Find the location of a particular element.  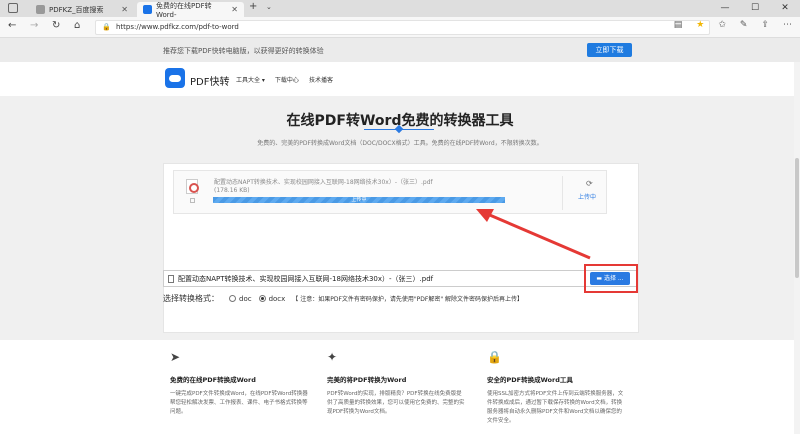

url-text: https://www.pdfkz.com/pdf-to-word is located at coordinates (177, 27).